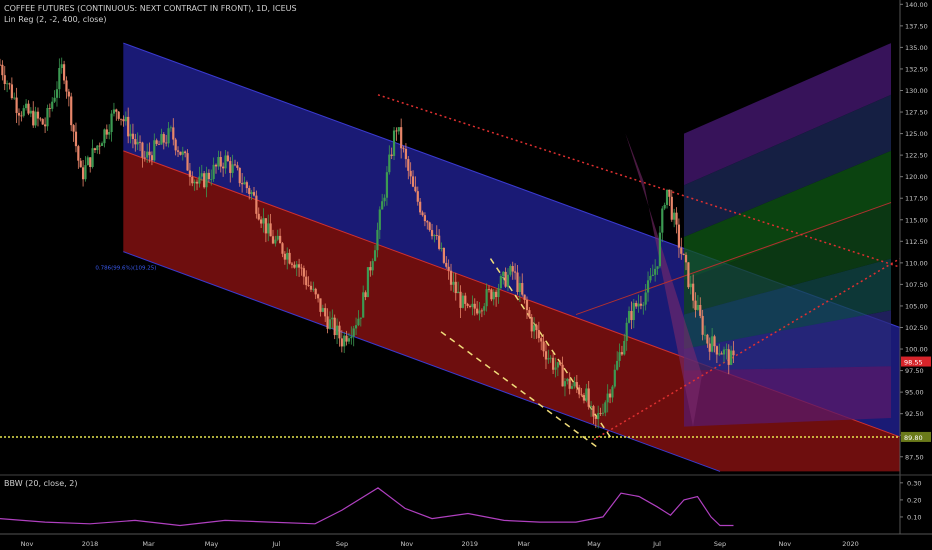 Image resolution: width=932 pixels, height=550 pixels. What do you see at coordinates (916, 134) in the screenshot?
I see `price-tick-label: 125.00` at bounding box center [916, 134].